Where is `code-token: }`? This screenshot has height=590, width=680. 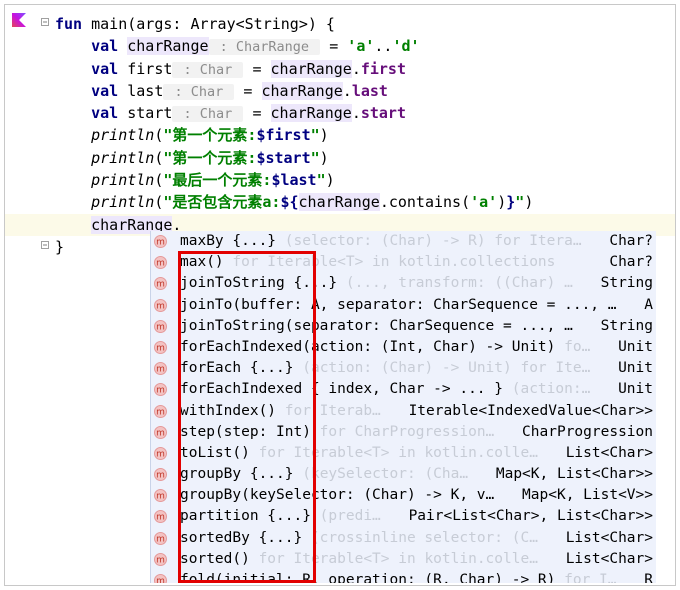 code-token: } is located at coordinates (60, 246).